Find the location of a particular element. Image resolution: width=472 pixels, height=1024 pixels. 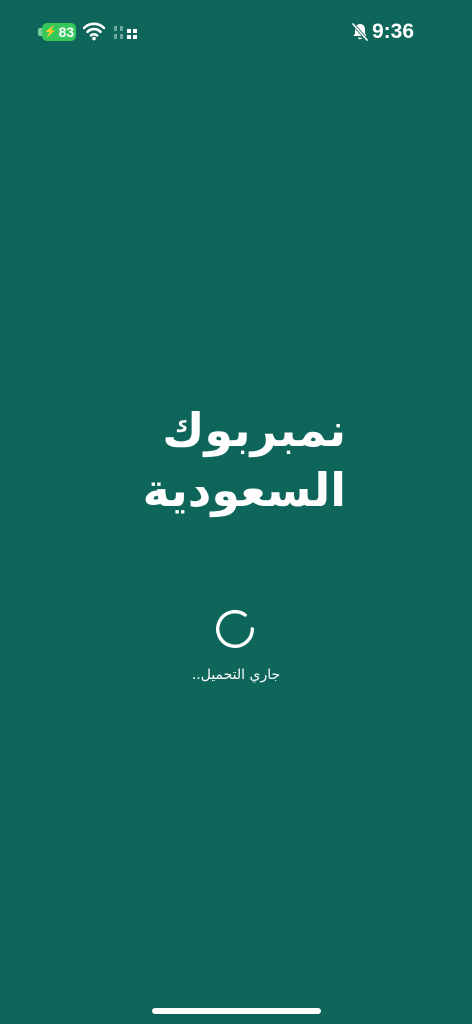

battery-level: 83 is located at coordinates (66, 32).